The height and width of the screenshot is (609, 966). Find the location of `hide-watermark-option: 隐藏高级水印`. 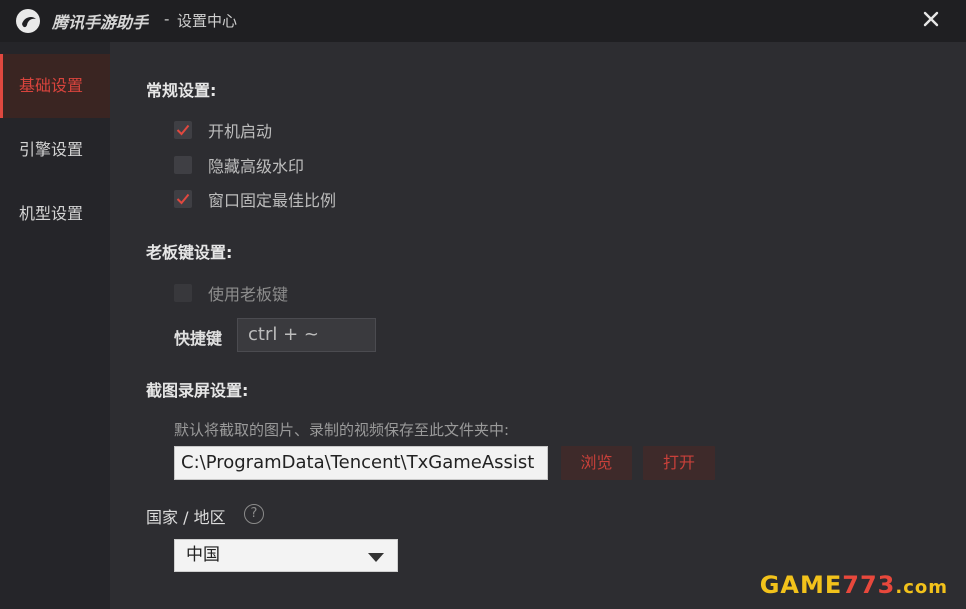

hide-watermark-option: 隐藏高级水印 is located at coordinates (239, 165).